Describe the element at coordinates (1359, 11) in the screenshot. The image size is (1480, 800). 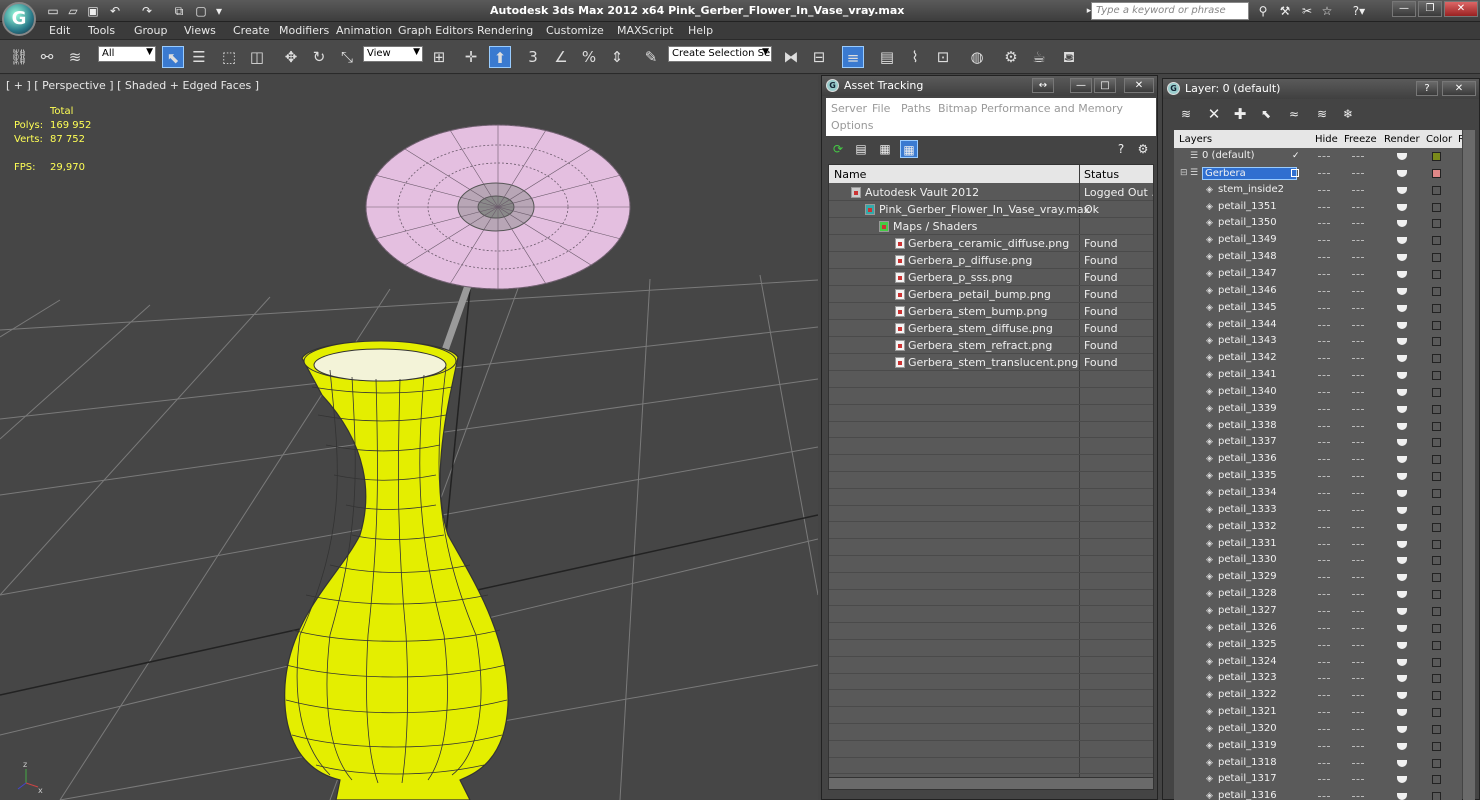
I see `help-icon: ?▾` at that location.